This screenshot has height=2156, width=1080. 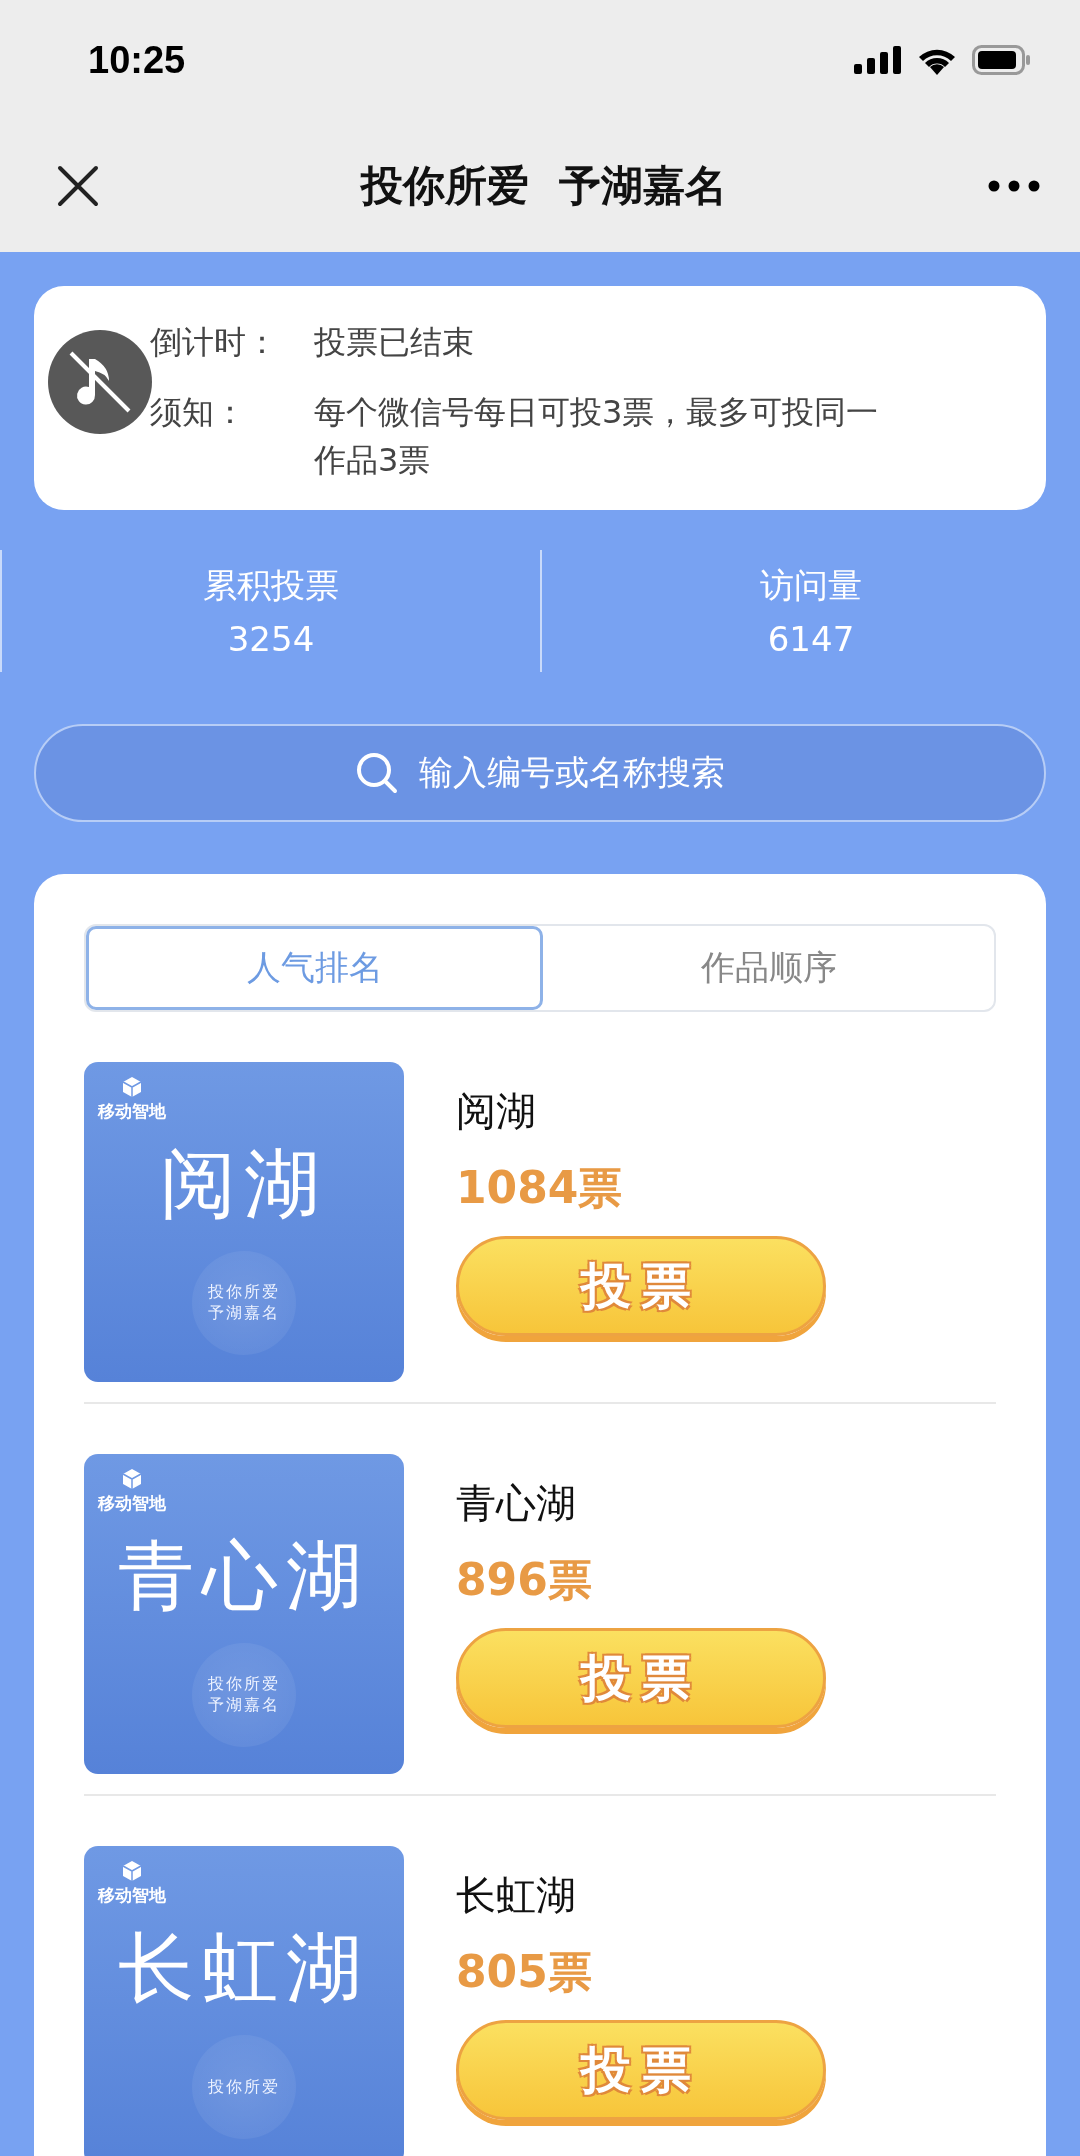 I want to click on entry-name: 长虹湖, so click(x=516, y=1895).